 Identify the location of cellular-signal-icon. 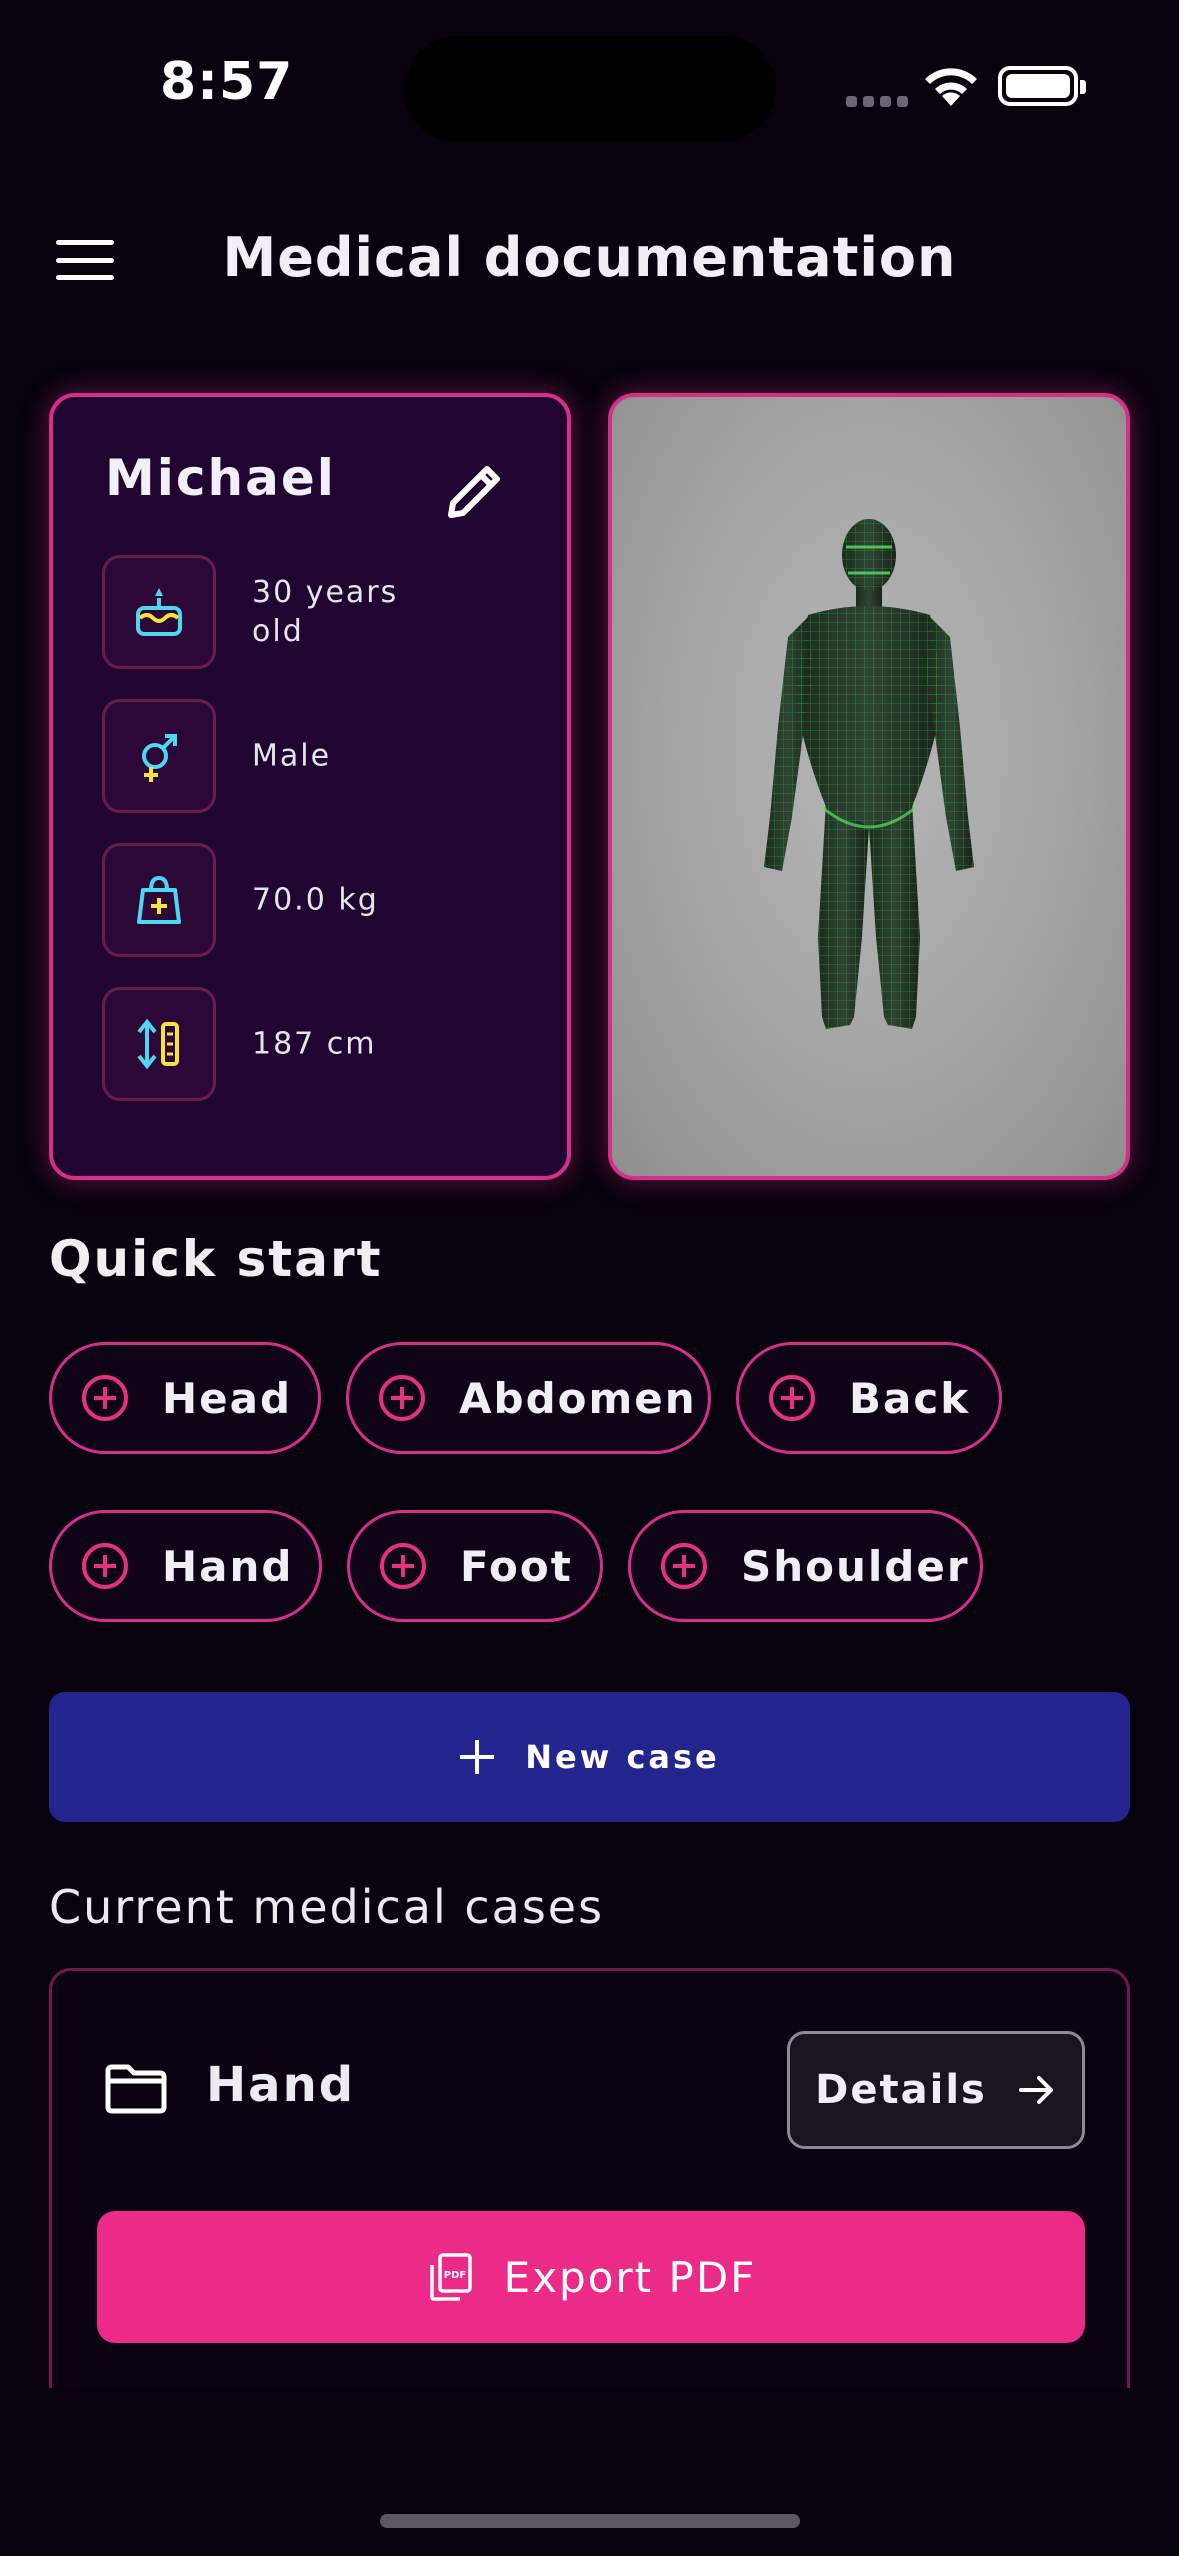
(877, 101).